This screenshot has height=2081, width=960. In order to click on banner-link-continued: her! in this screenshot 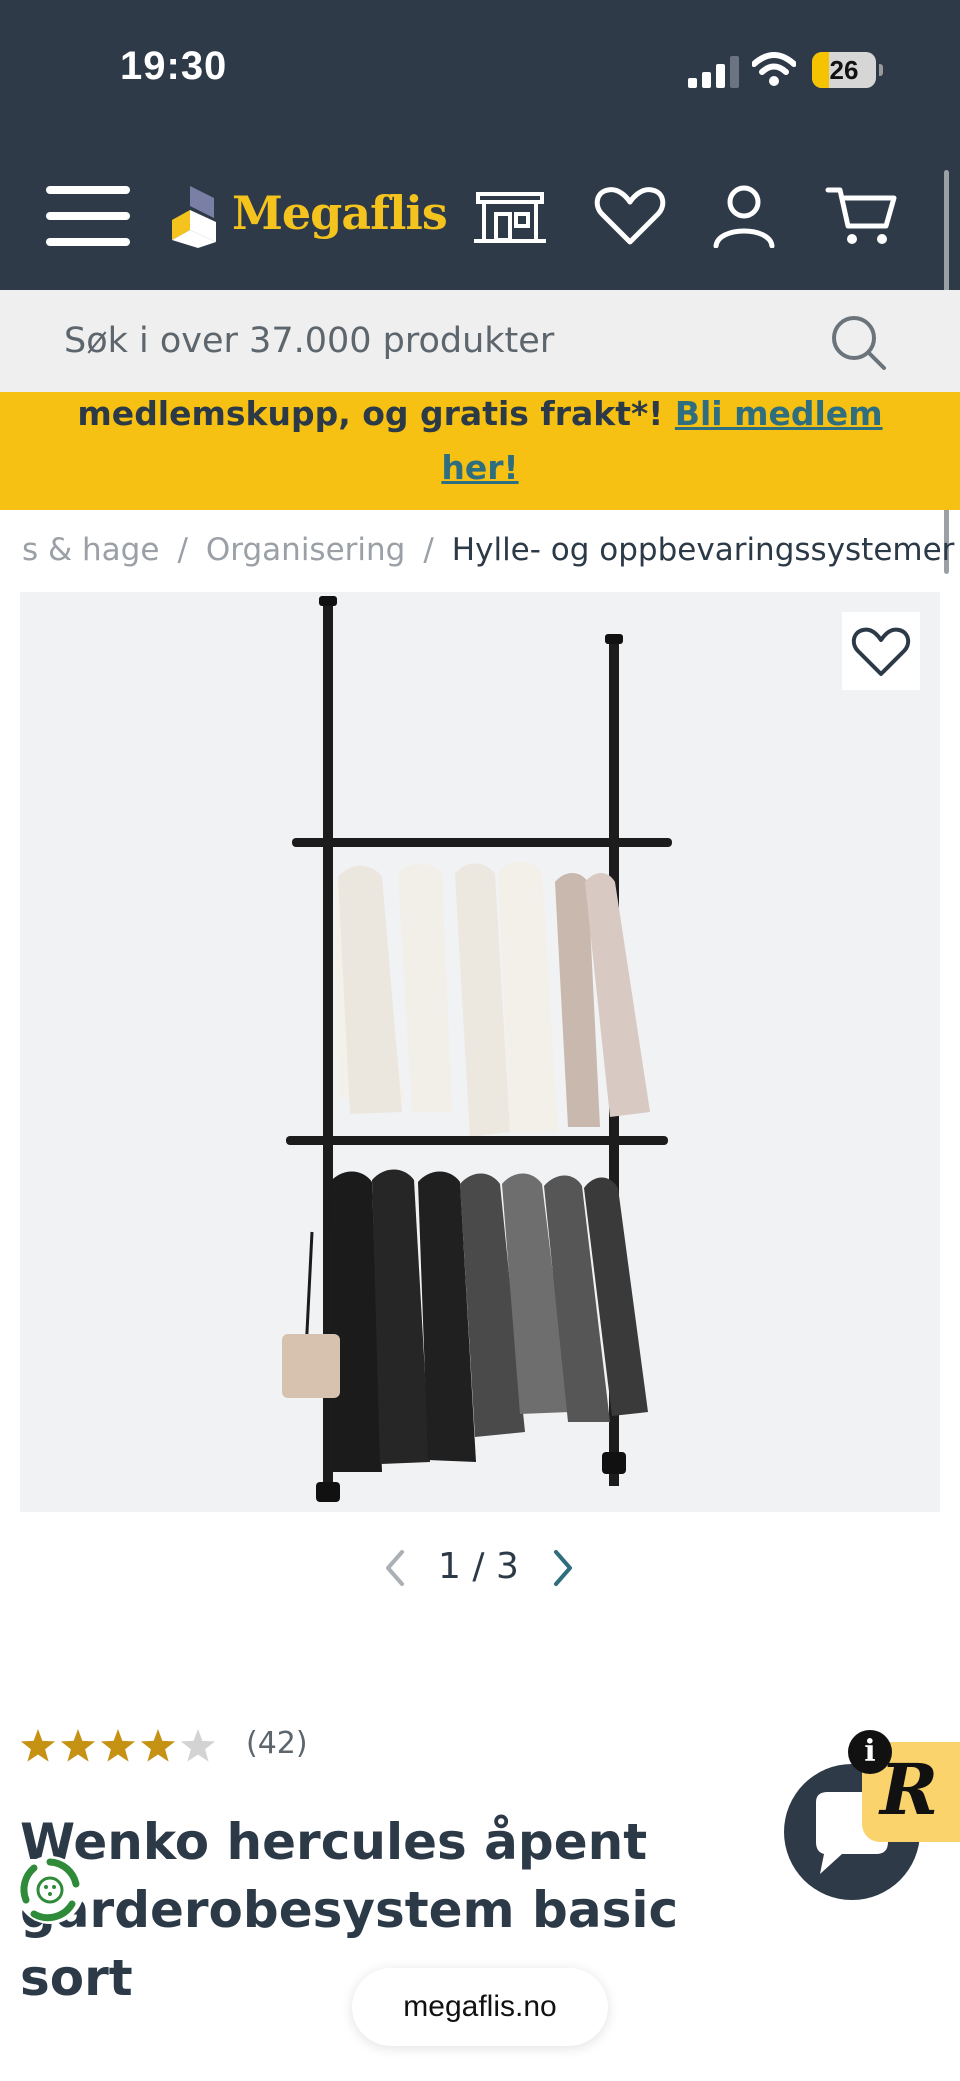, I will do `click(479, 467)`.